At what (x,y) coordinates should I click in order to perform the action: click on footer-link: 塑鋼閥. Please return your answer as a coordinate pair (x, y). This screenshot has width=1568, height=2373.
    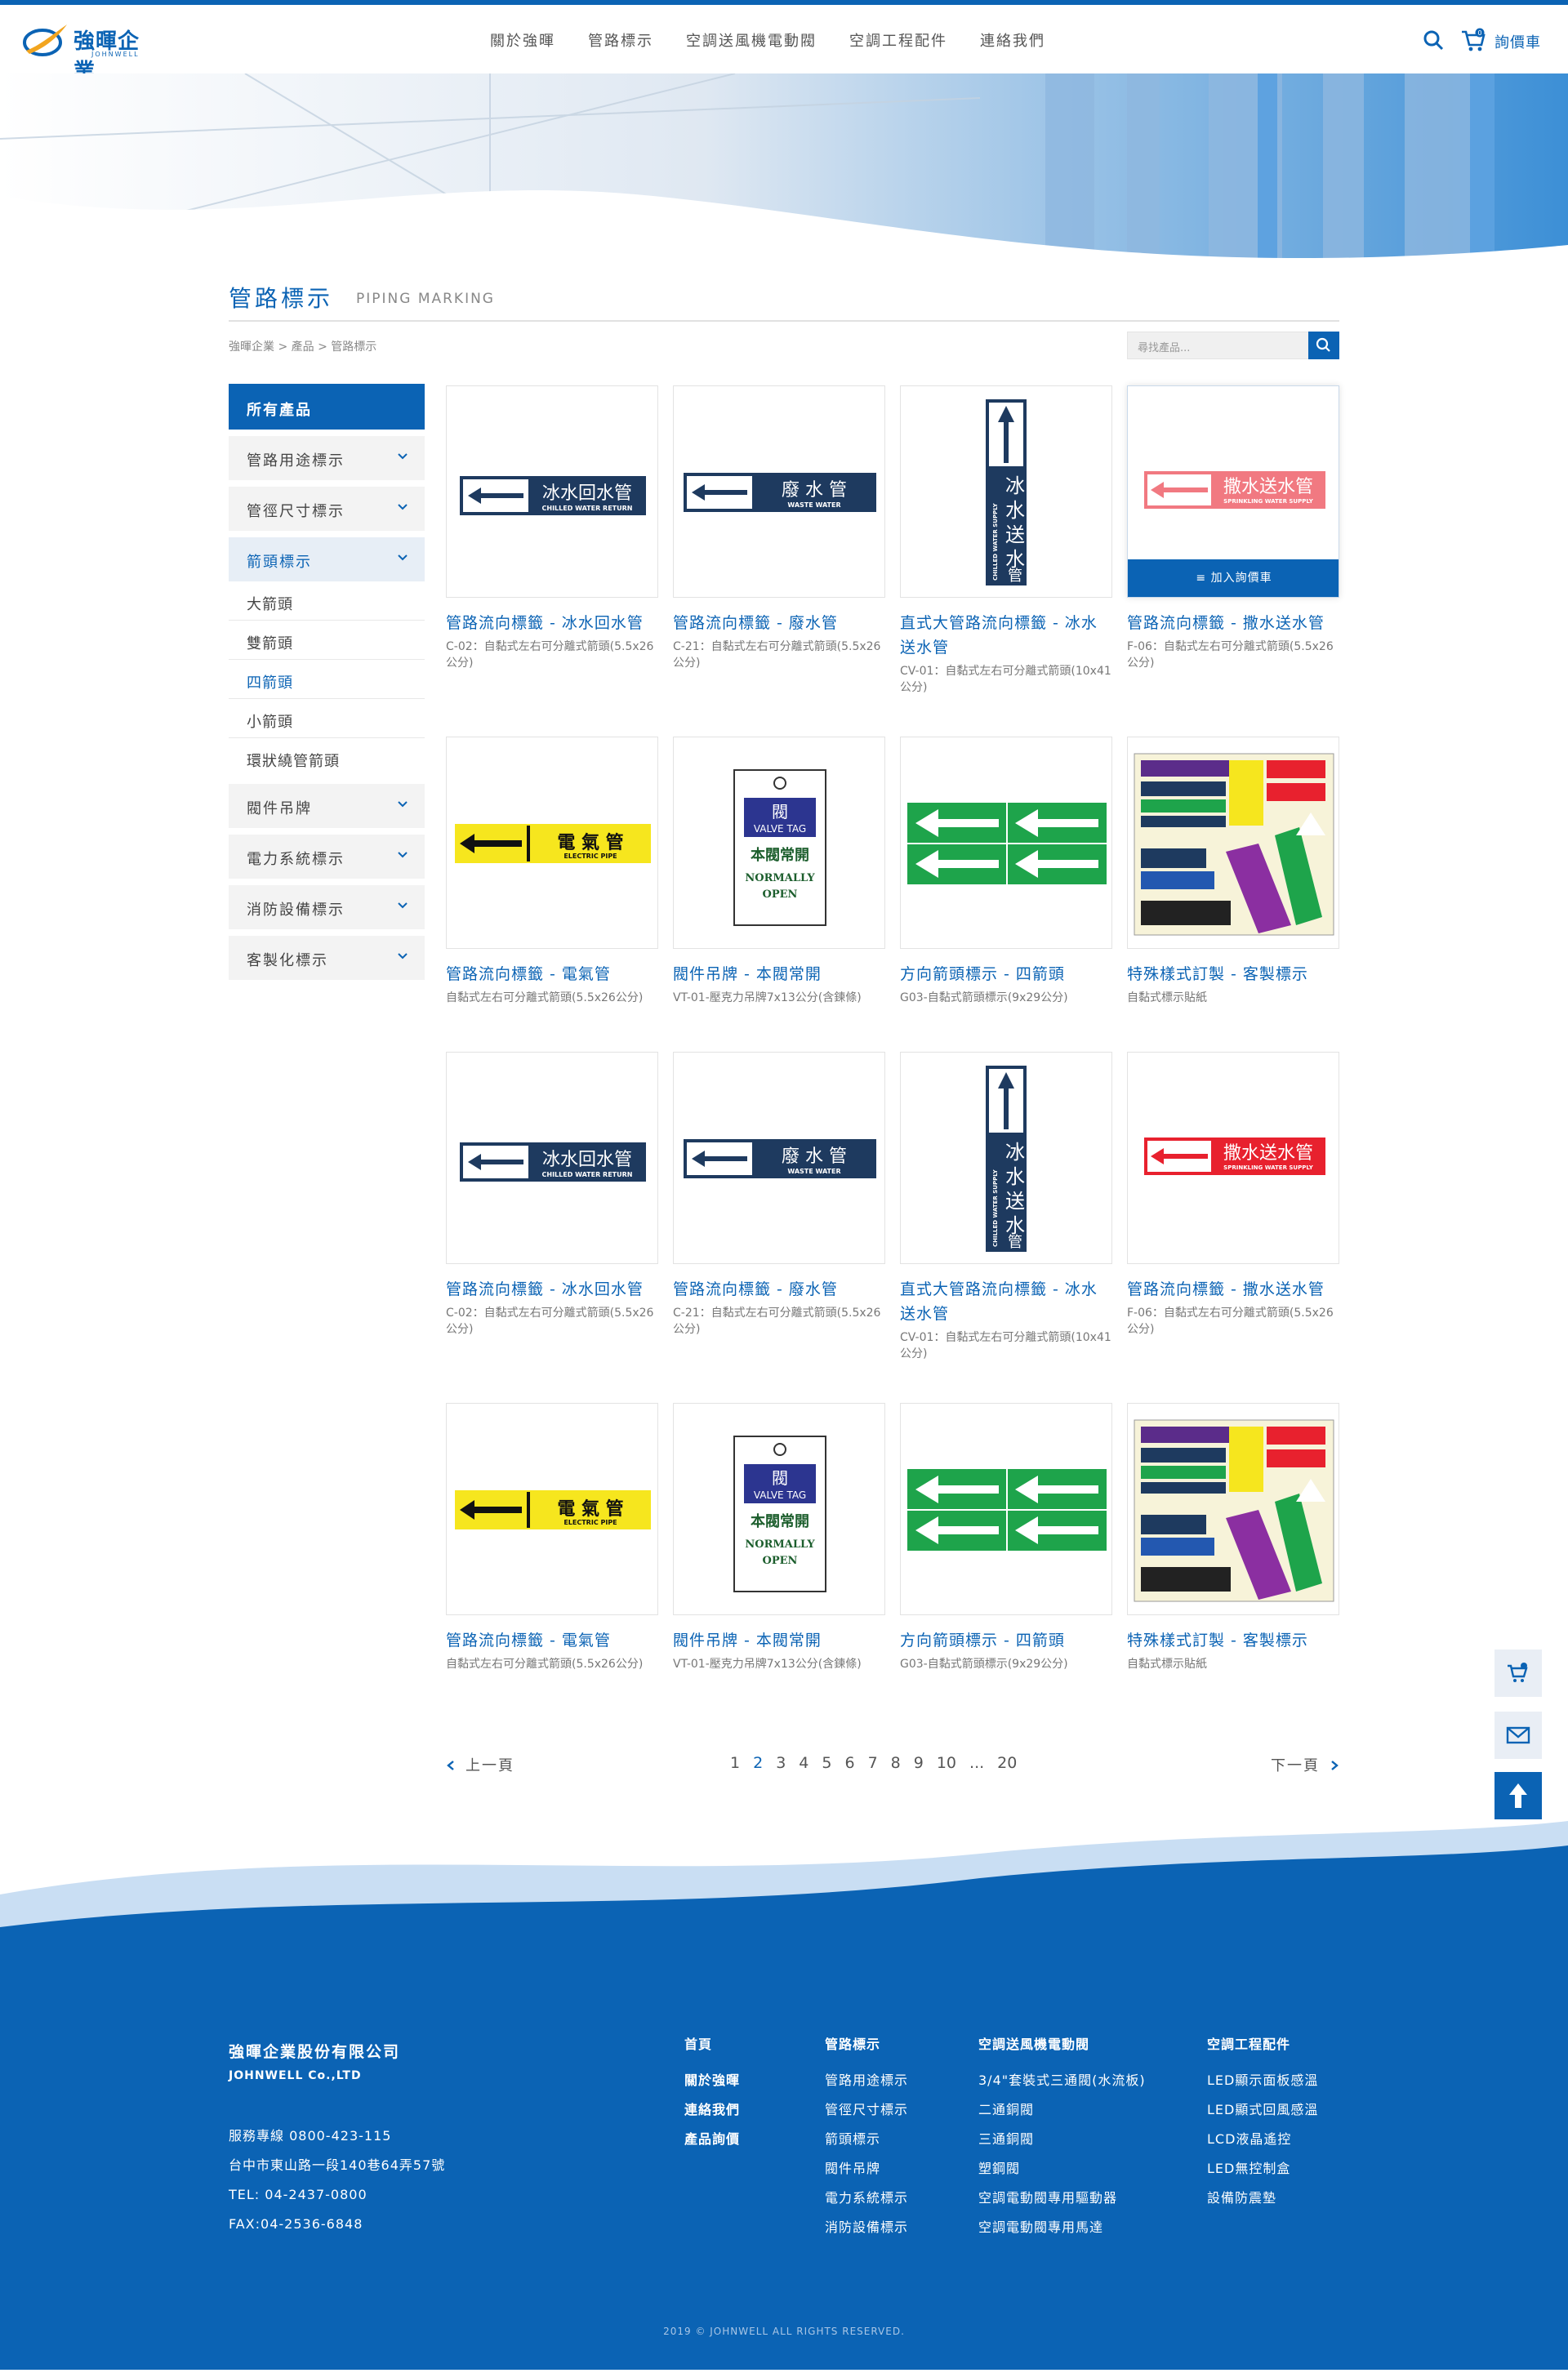
    Looking at the image, I should click on (1062, 2169).